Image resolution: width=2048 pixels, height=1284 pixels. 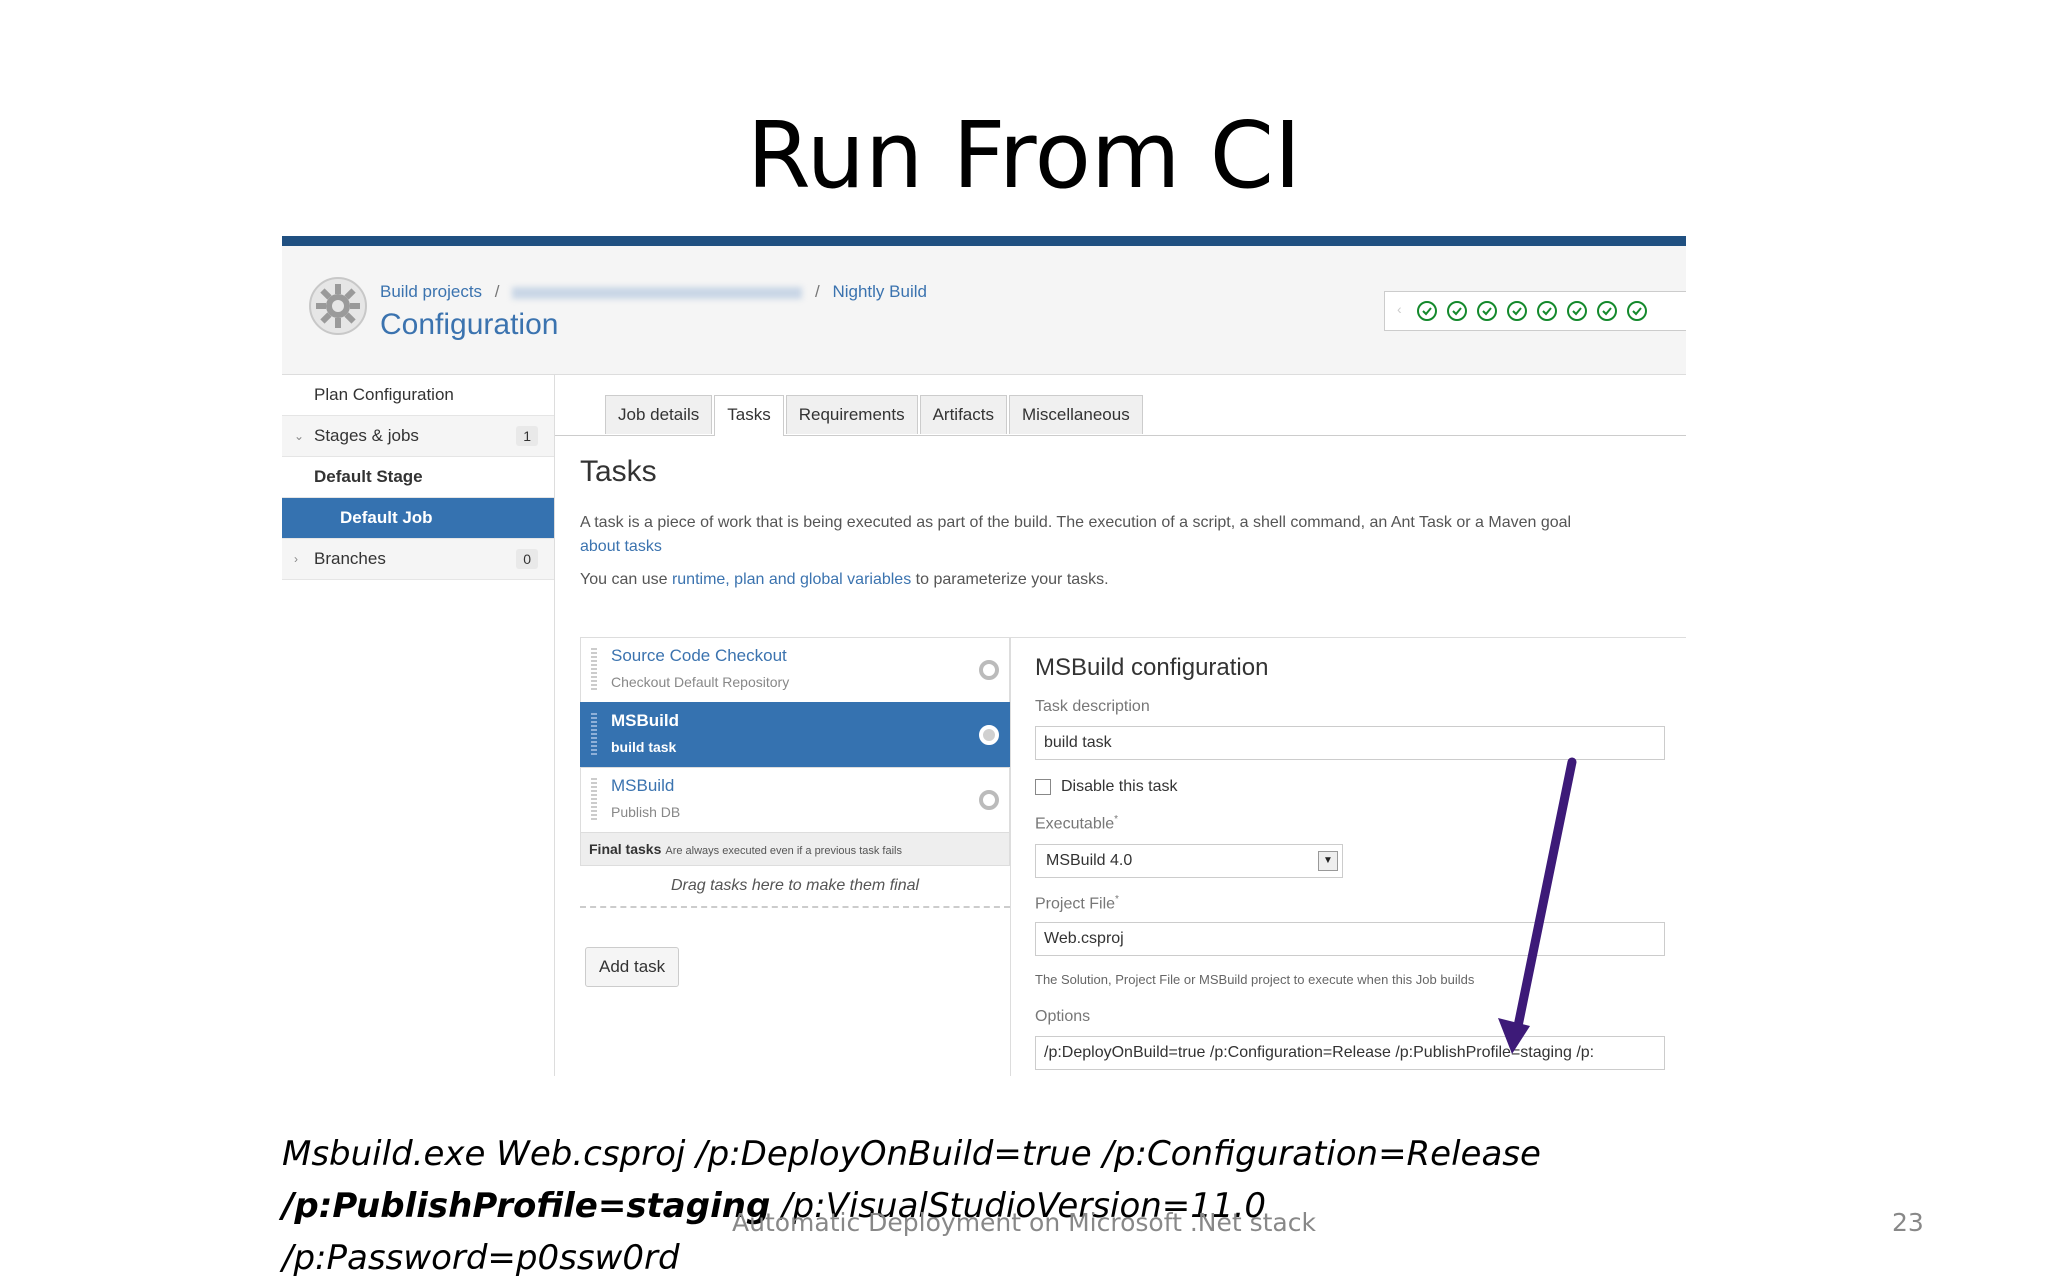 I want to click on task-item-msbuild-build: MSBuild build task, so click(x=795, y=734).